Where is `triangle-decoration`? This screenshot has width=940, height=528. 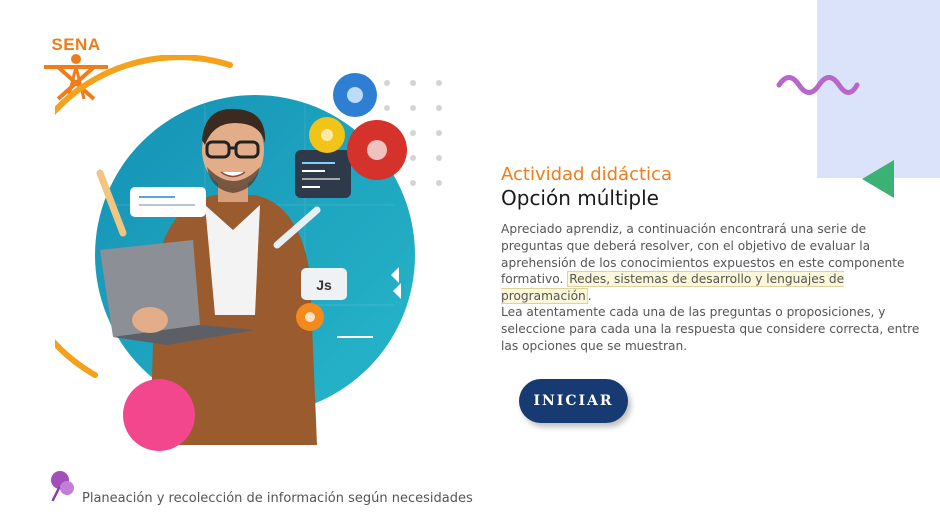
triangle-decoration is located at coordinates (878, 179).